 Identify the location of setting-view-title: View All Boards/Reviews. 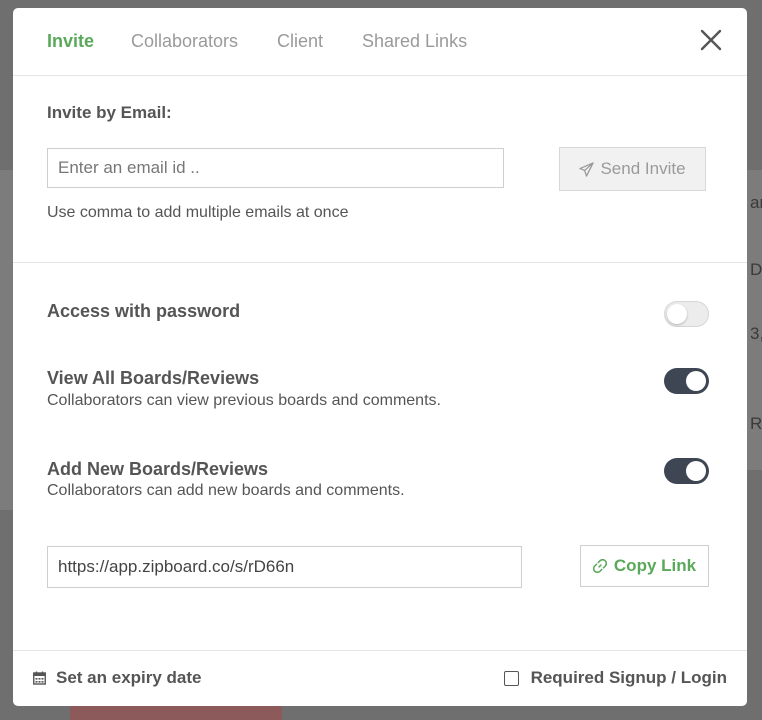
(153, 378).